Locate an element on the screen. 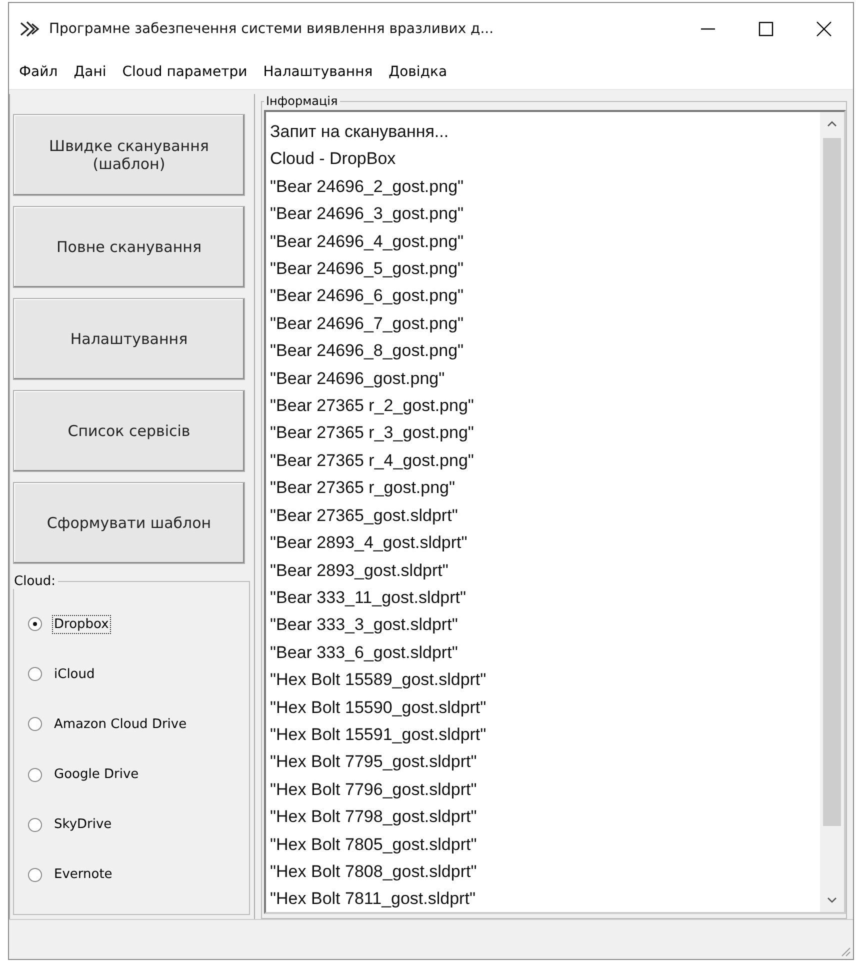 This screenshot has height=964, width=856. group-label: Інформація is located at coordinates (302, 101).